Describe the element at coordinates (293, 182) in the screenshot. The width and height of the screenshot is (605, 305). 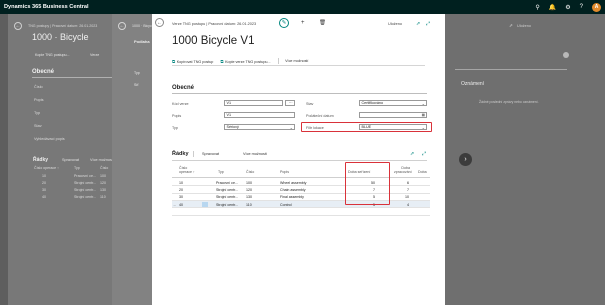
I see `row-description: Wheel assembly` at that location.